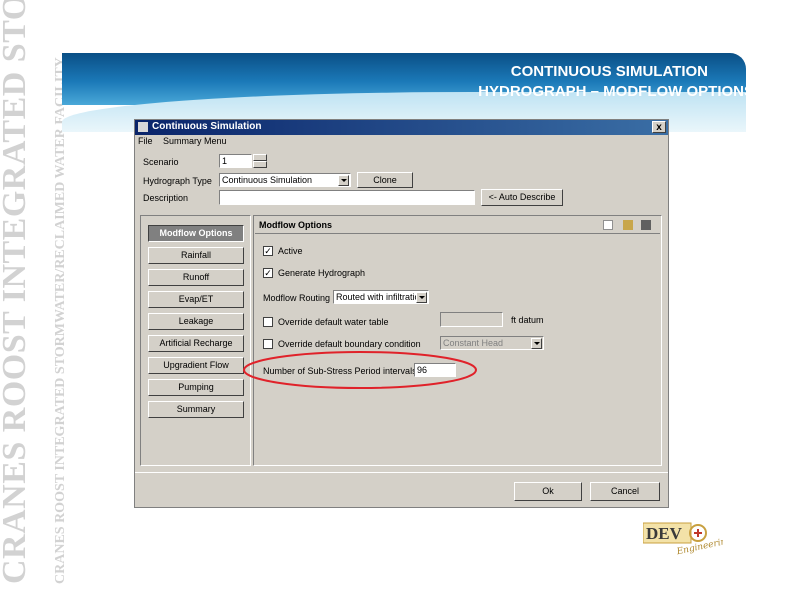 Image resolution: width=800 pixels, height=600 pixels. I want to click on scenario-up-button, so click(260, 157).